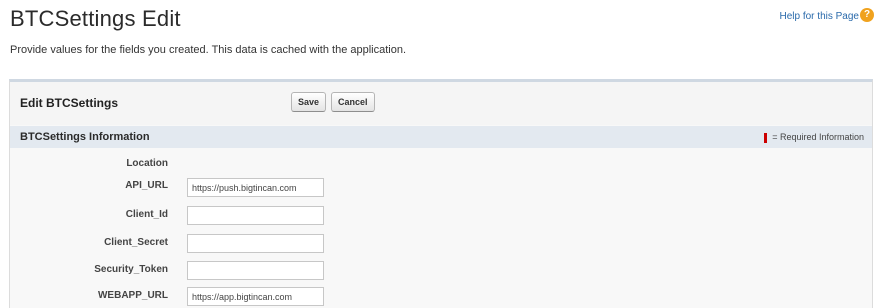 This screenshot has width=875, height=308. Describe the element at coordinates (255, 215) in the screenshot. I see `client-id-field` at that location.